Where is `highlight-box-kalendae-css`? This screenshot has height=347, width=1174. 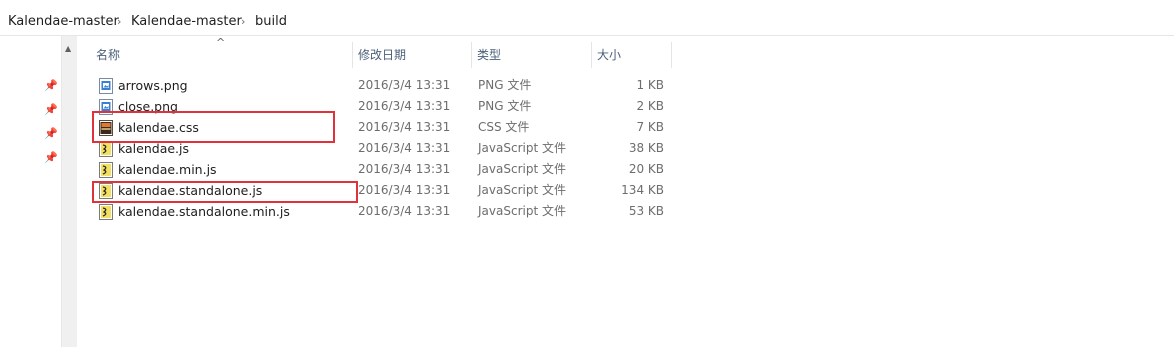
highlight-box-kalendae-css is located at coordinates (213, 127).